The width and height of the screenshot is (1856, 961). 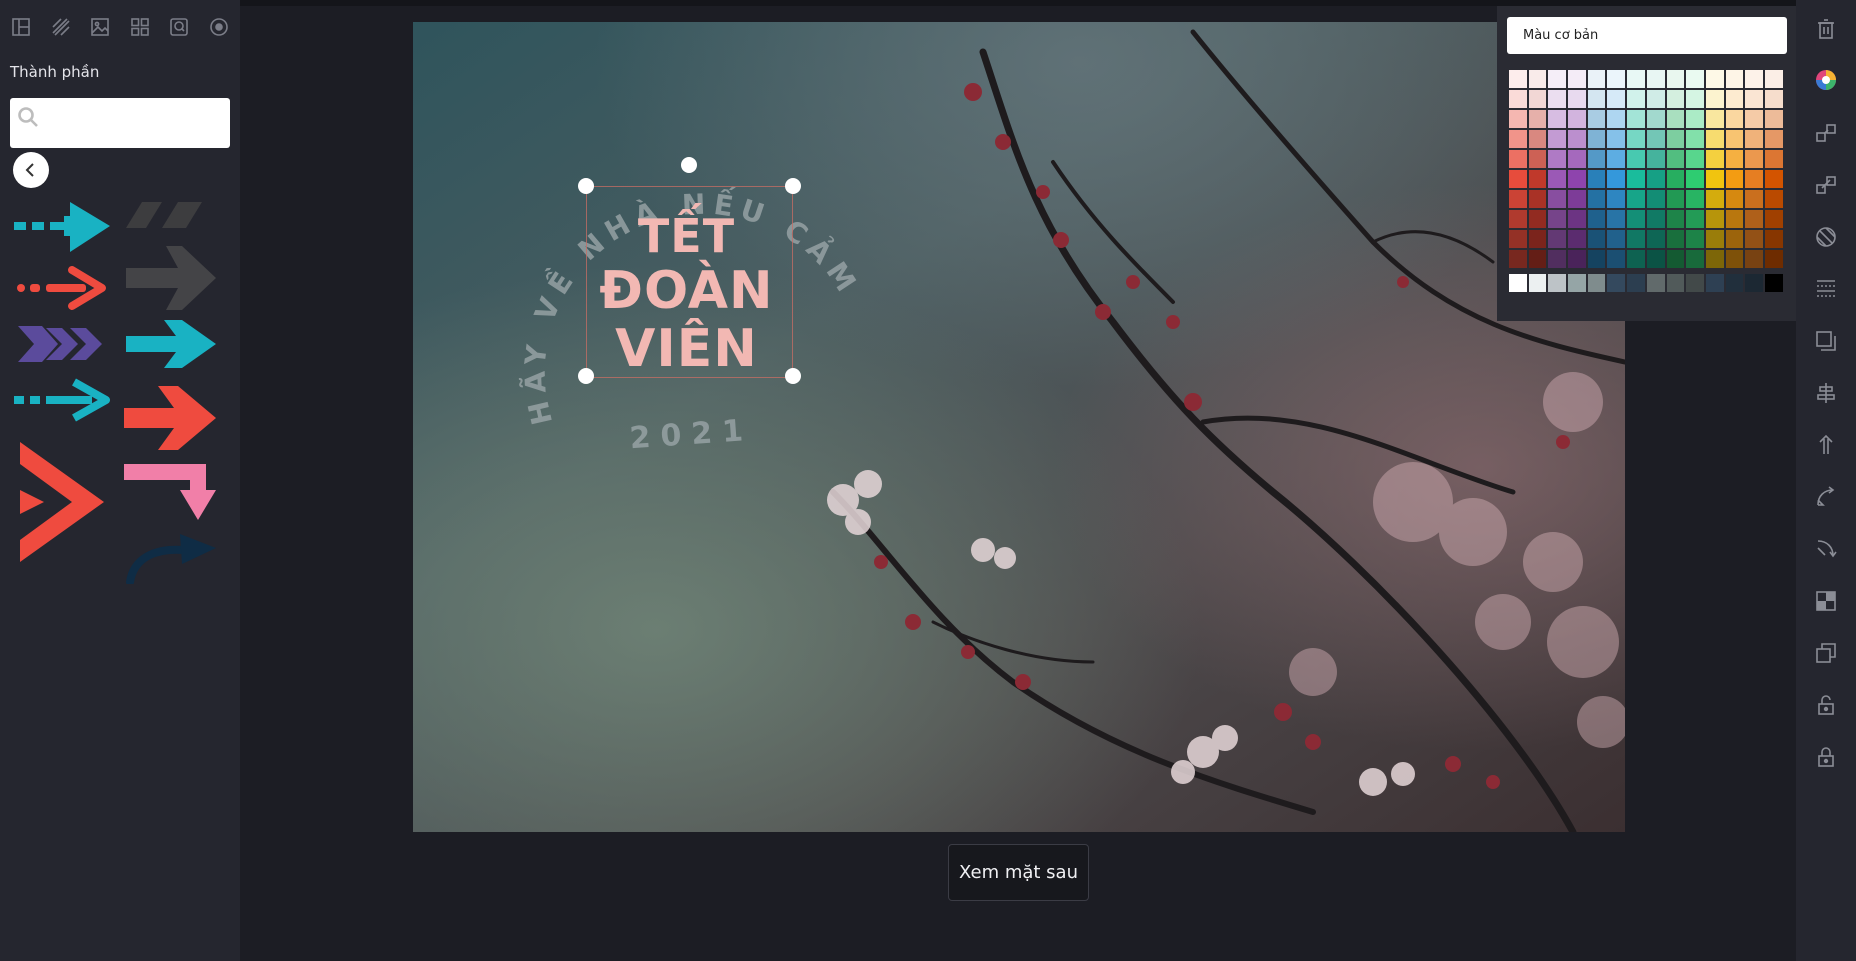 What do you see at coordinates (62, 227) in the screenshot?
I see `shape-dashed-arrow-teal` at bounding box center [62, 227].